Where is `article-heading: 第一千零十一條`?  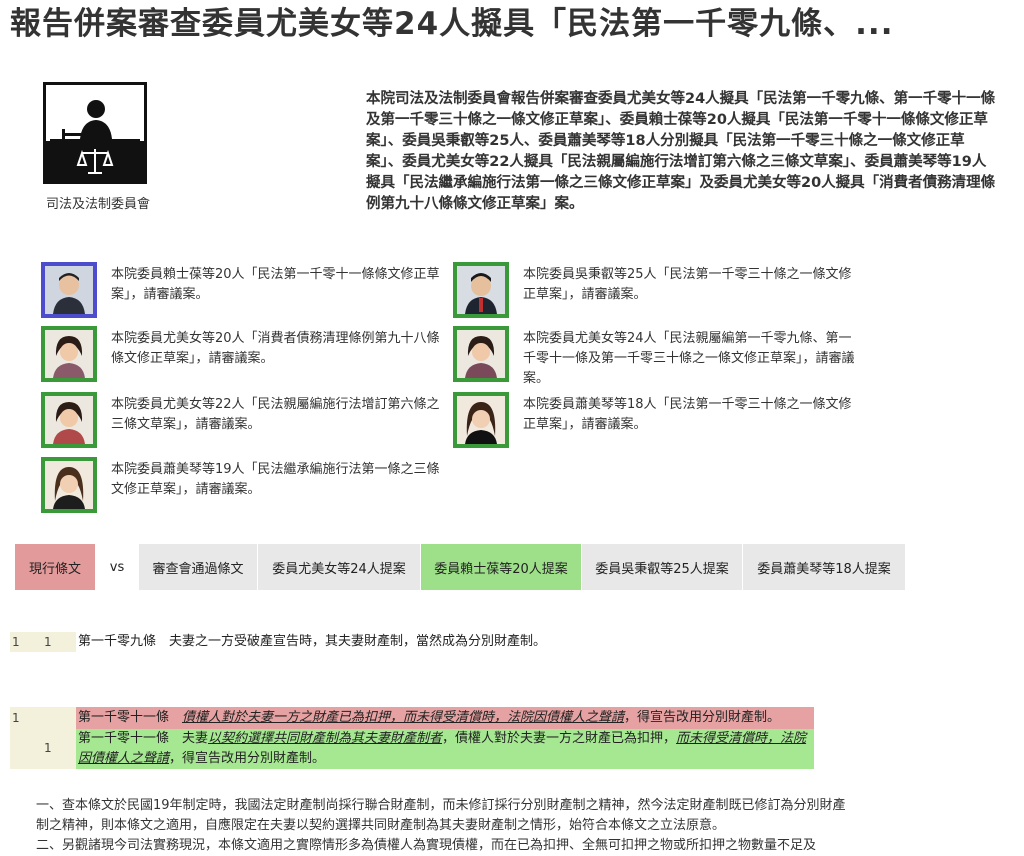
article-heading: 第一千零十一條 is located at coordinates (130, 717).